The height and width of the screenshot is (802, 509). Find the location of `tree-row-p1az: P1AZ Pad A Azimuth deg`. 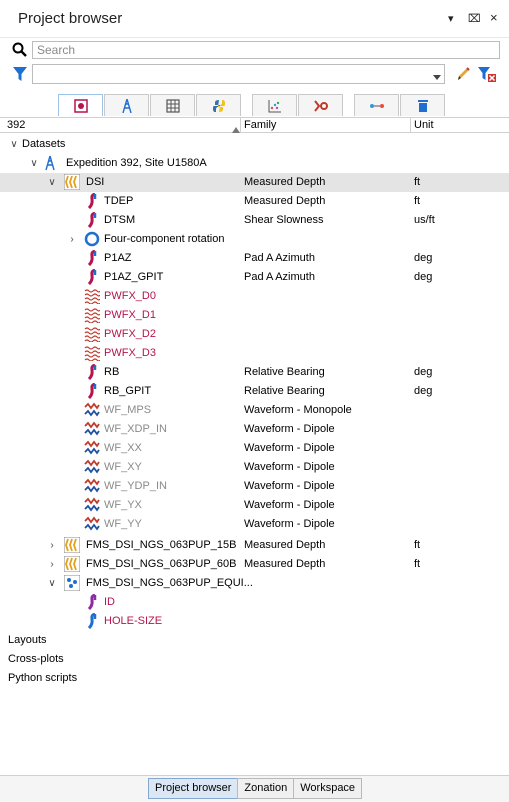

tree-row-p1az: P1AZ Pad A Azimuth deg is located at coordinates (254, 258).